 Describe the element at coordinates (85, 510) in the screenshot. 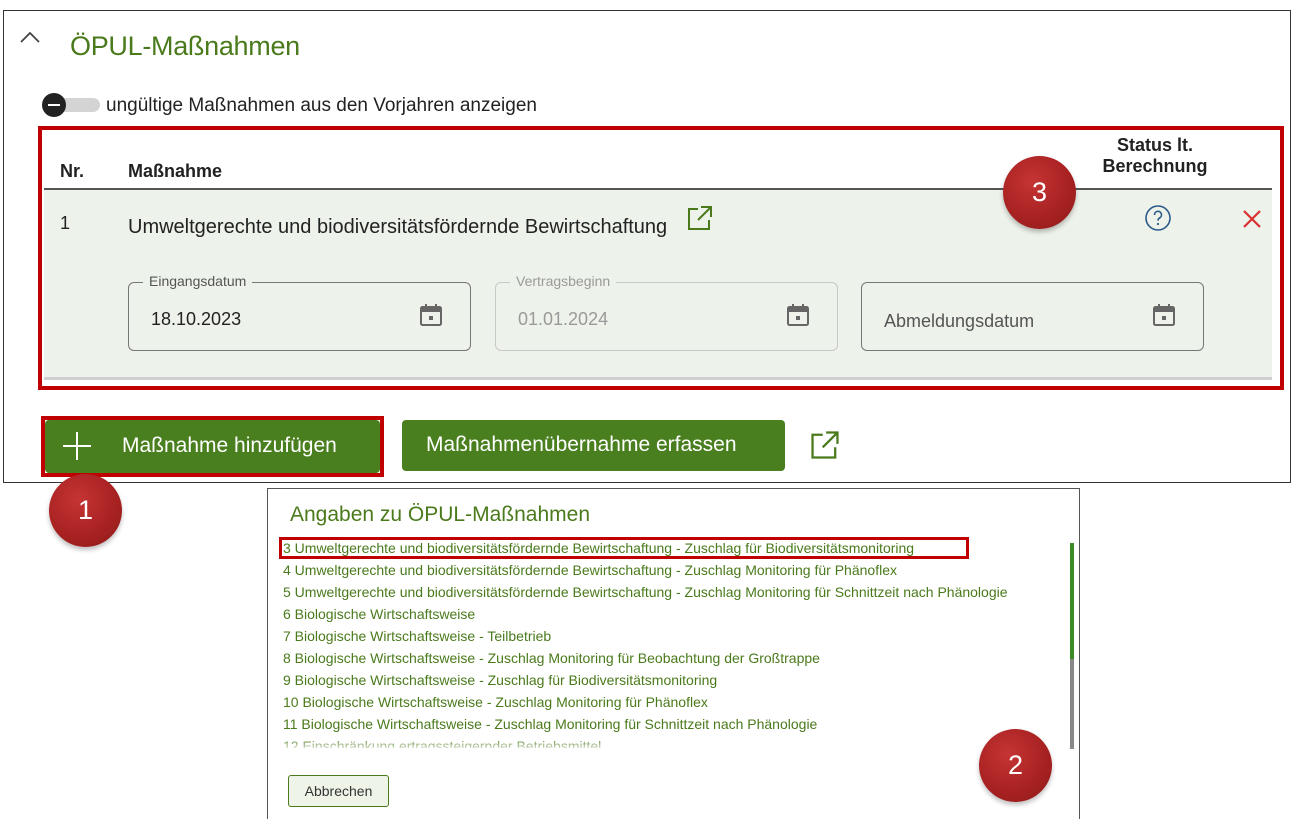

I see `step-badge-1: 1` at that location.